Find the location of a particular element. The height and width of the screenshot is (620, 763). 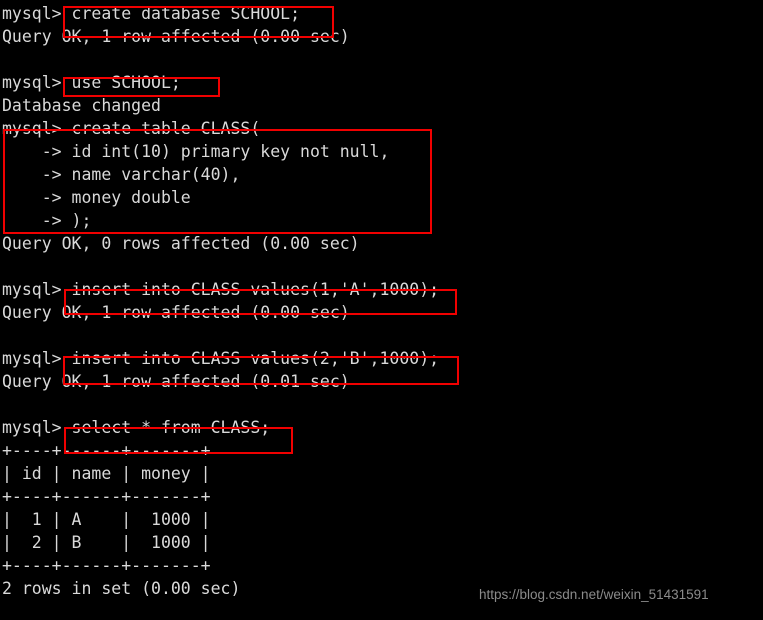

terminal-line: Database changed is located at coordinates (81, 105).